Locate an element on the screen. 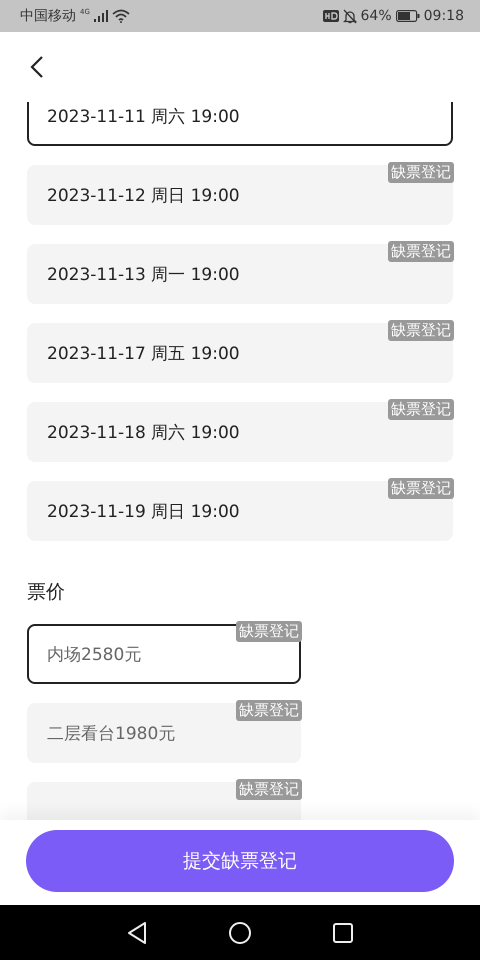  bell-off-icon is located at coordinates (349, 16).